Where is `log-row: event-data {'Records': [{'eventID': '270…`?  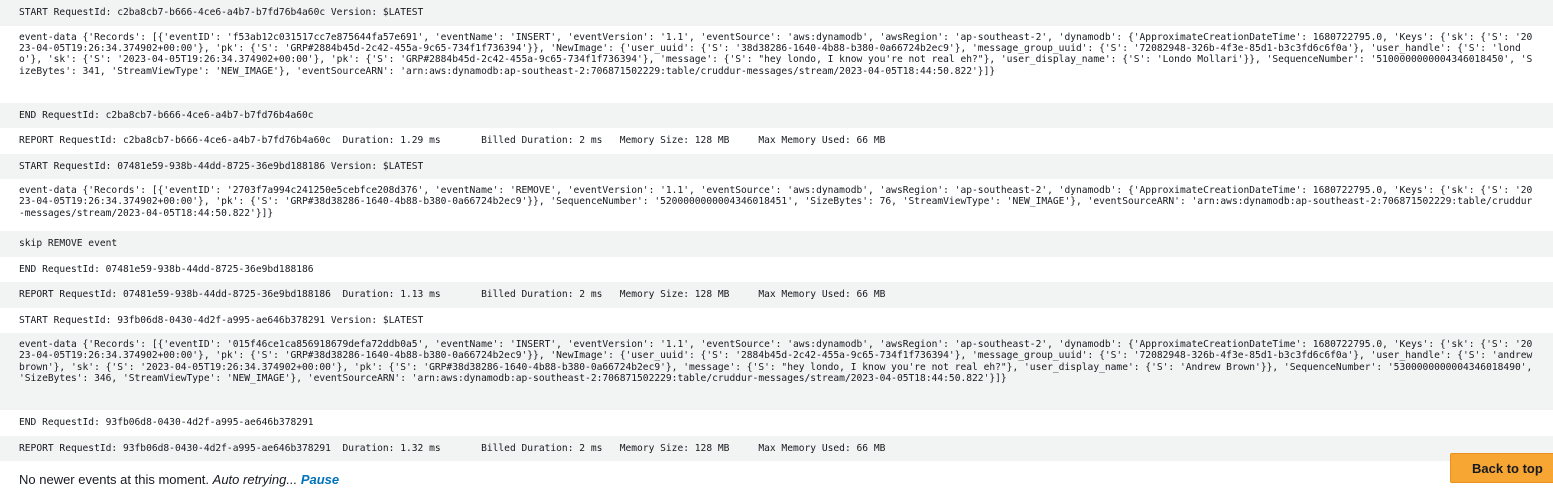
log-row: event-data {'Records': [{'eventID': '270… is located at coordinates (776, 205).